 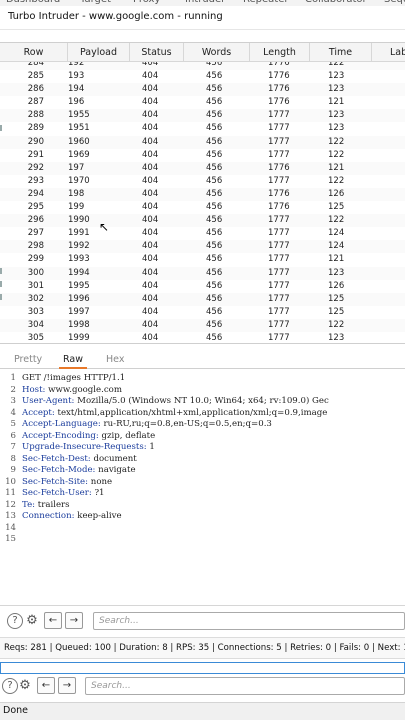 What do you see at coordinates (202, 116) in the screenshot?
I see `table-row: 288 1955 404 456 1777 123` at bounding box center [202, 116].